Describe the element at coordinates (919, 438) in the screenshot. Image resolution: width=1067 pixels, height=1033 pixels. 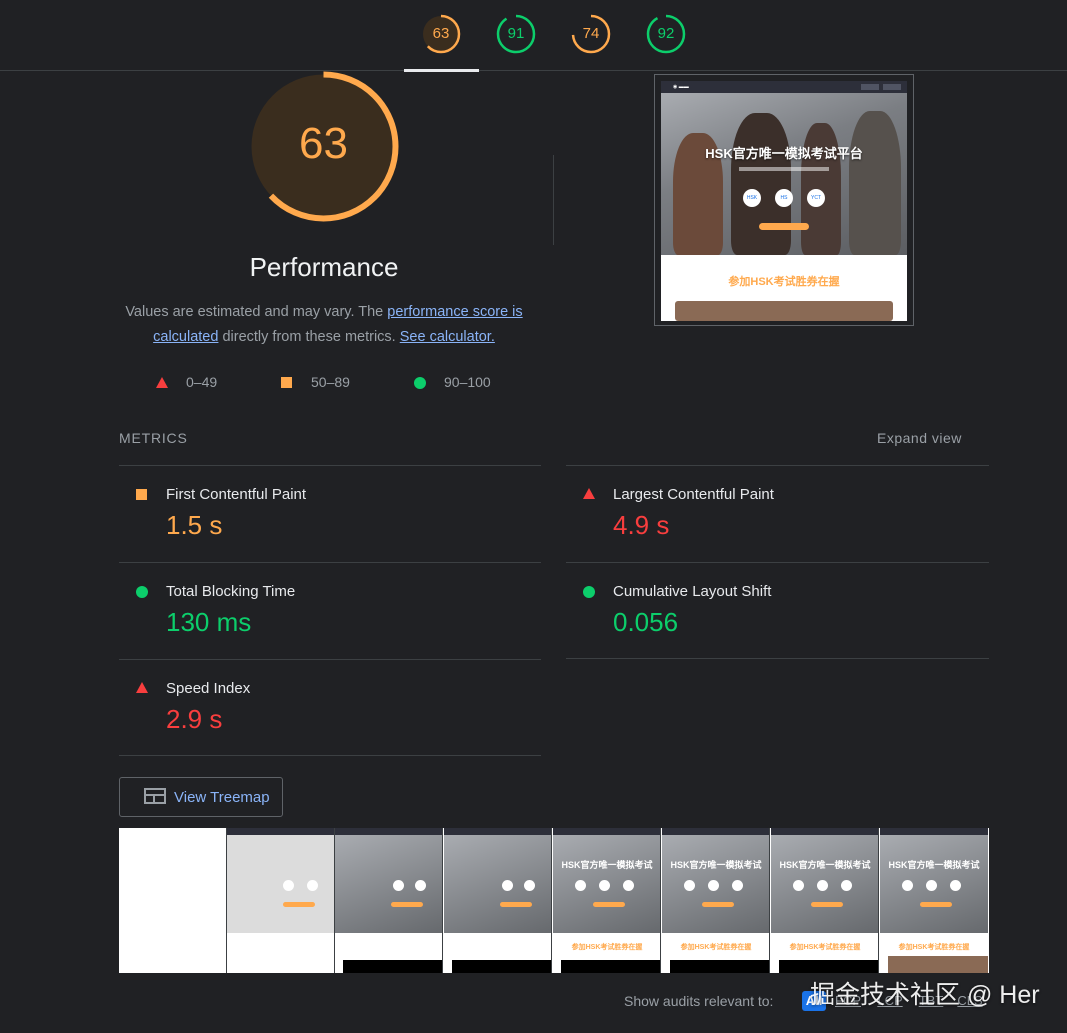
I see `expand-view-toggle: Expand view` at that location.